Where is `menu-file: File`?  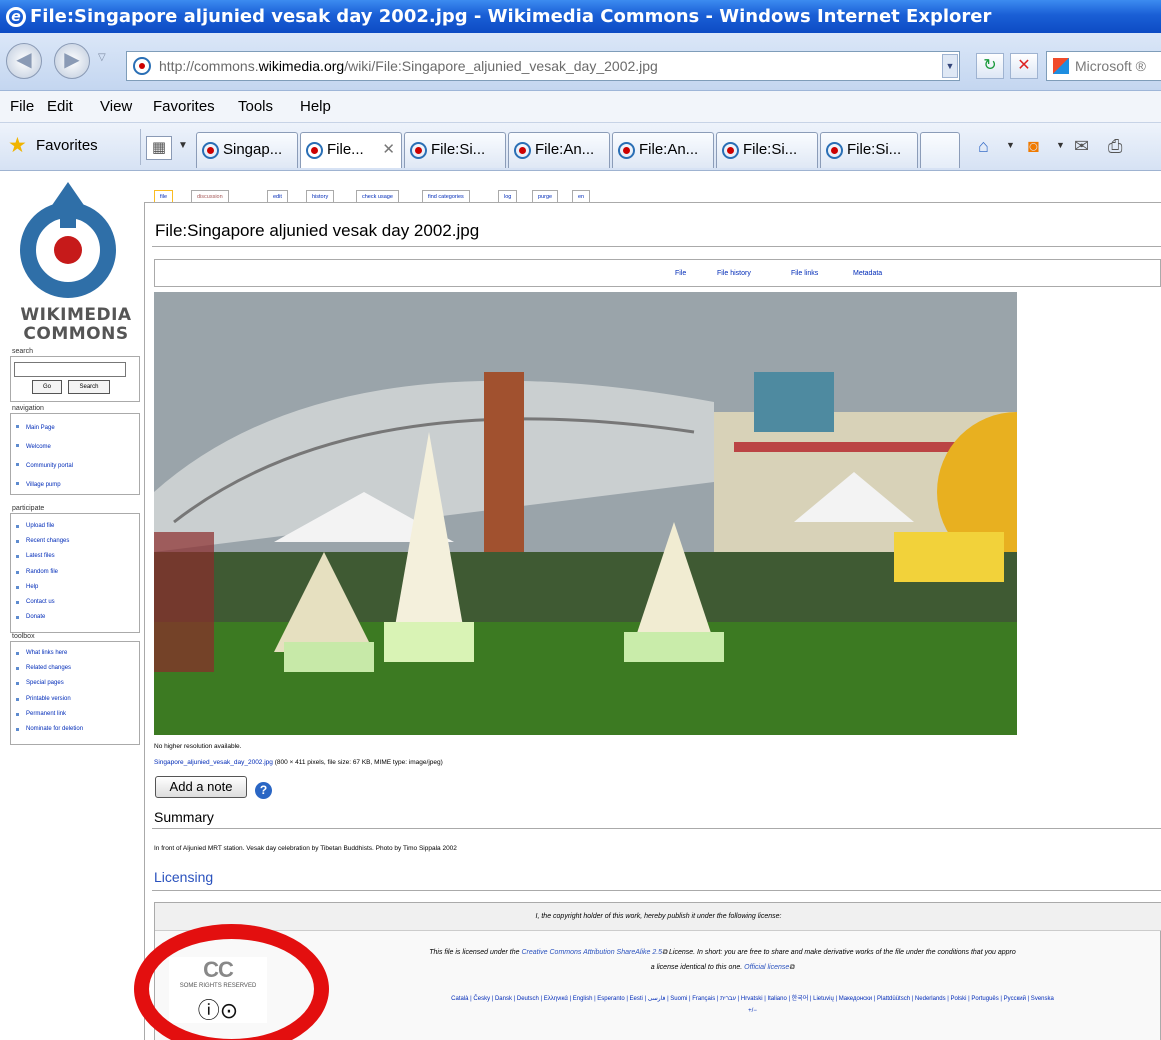
menu-file: File is located at coordinates (22, 107).